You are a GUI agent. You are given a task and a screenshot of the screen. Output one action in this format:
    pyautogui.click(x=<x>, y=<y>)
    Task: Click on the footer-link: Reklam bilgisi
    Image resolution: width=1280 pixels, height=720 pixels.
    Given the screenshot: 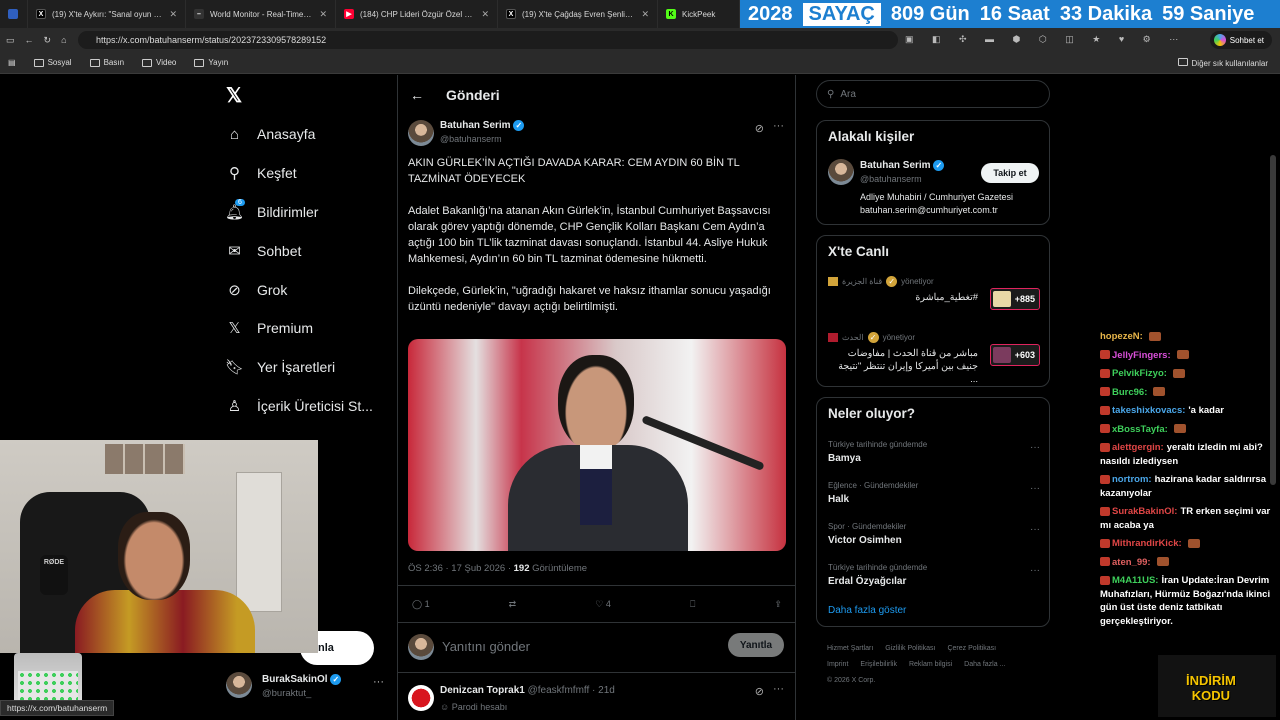 What is the action you would take?
    pyautogui.click(x=930, y=664)
    